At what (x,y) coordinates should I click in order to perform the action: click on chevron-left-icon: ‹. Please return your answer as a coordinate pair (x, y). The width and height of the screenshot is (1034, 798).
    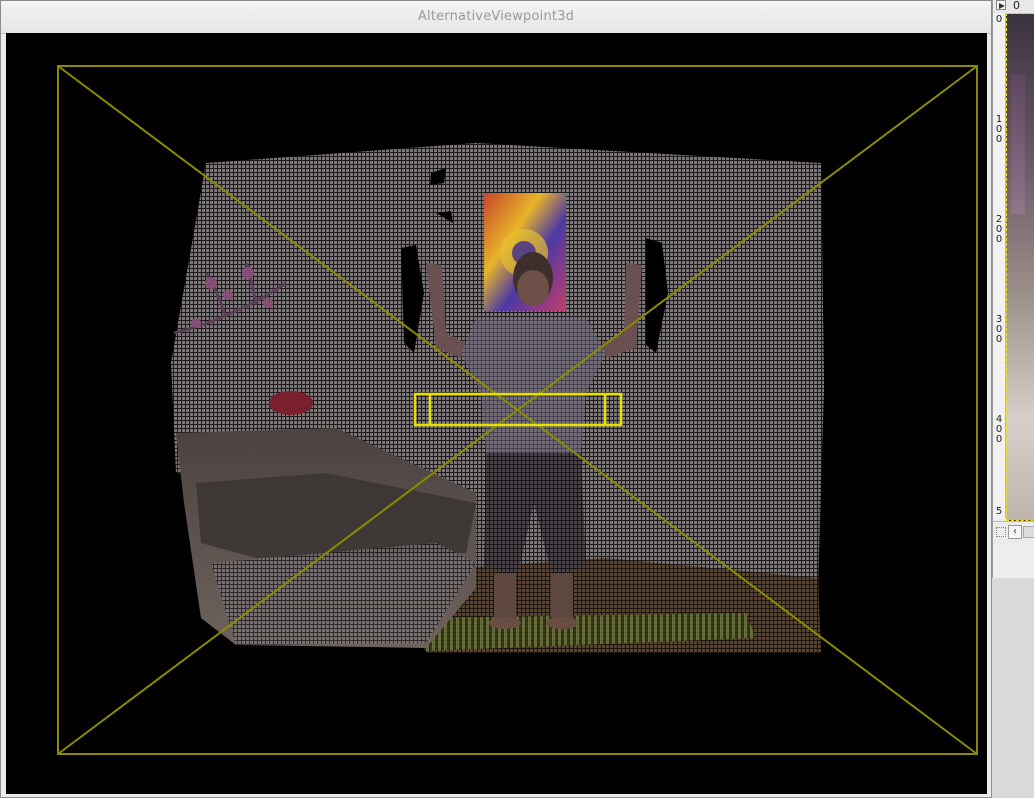
    Looking at the image, I should click on (1015, 532).